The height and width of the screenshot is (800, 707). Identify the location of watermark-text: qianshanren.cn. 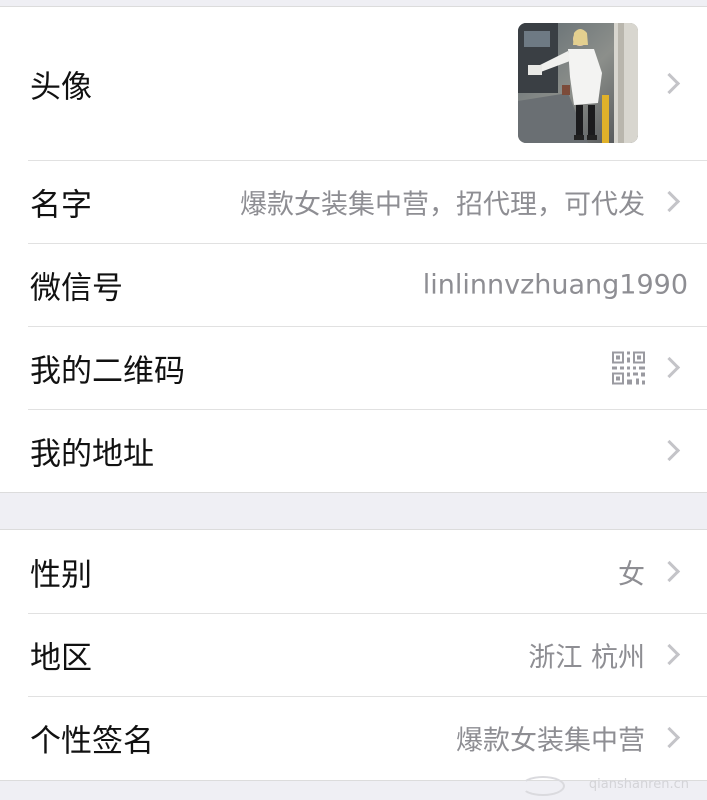
(638, 784).